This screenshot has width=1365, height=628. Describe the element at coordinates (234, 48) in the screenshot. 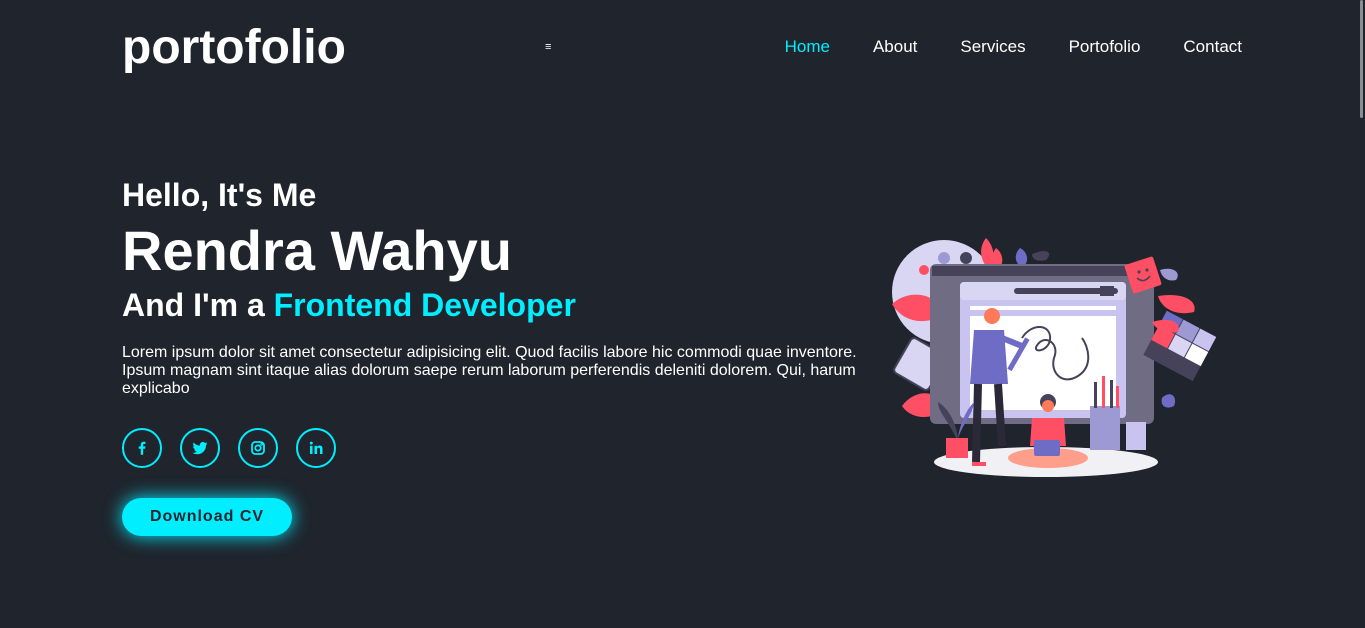

I see `logo: portofolio` at that location.